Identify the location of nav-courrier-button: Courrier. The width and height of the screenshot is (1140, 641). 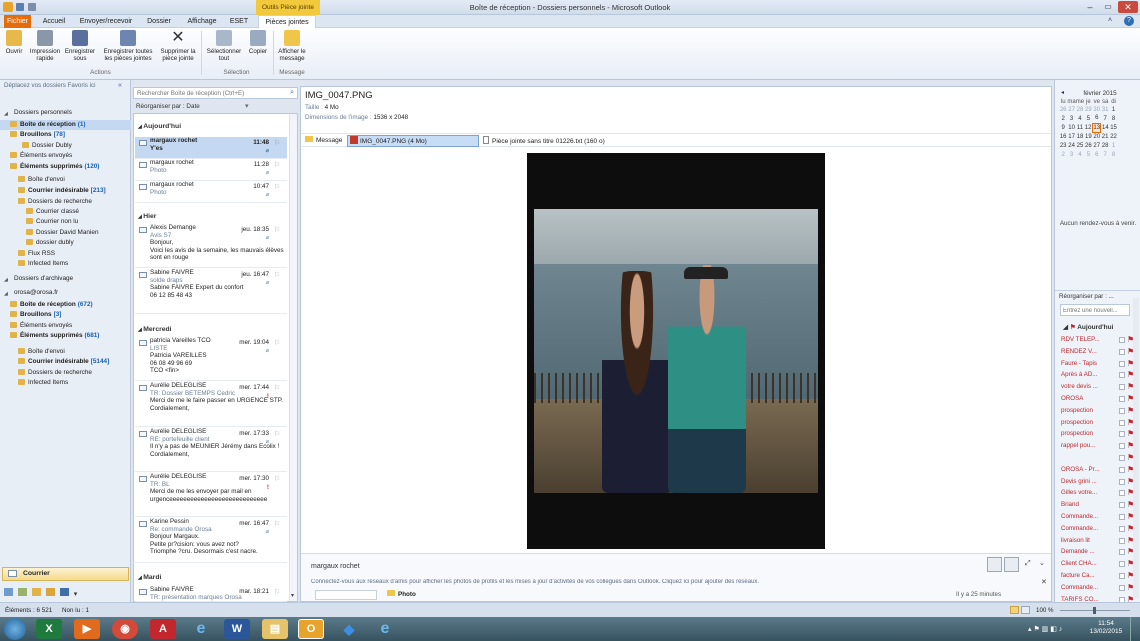
(65, 574).